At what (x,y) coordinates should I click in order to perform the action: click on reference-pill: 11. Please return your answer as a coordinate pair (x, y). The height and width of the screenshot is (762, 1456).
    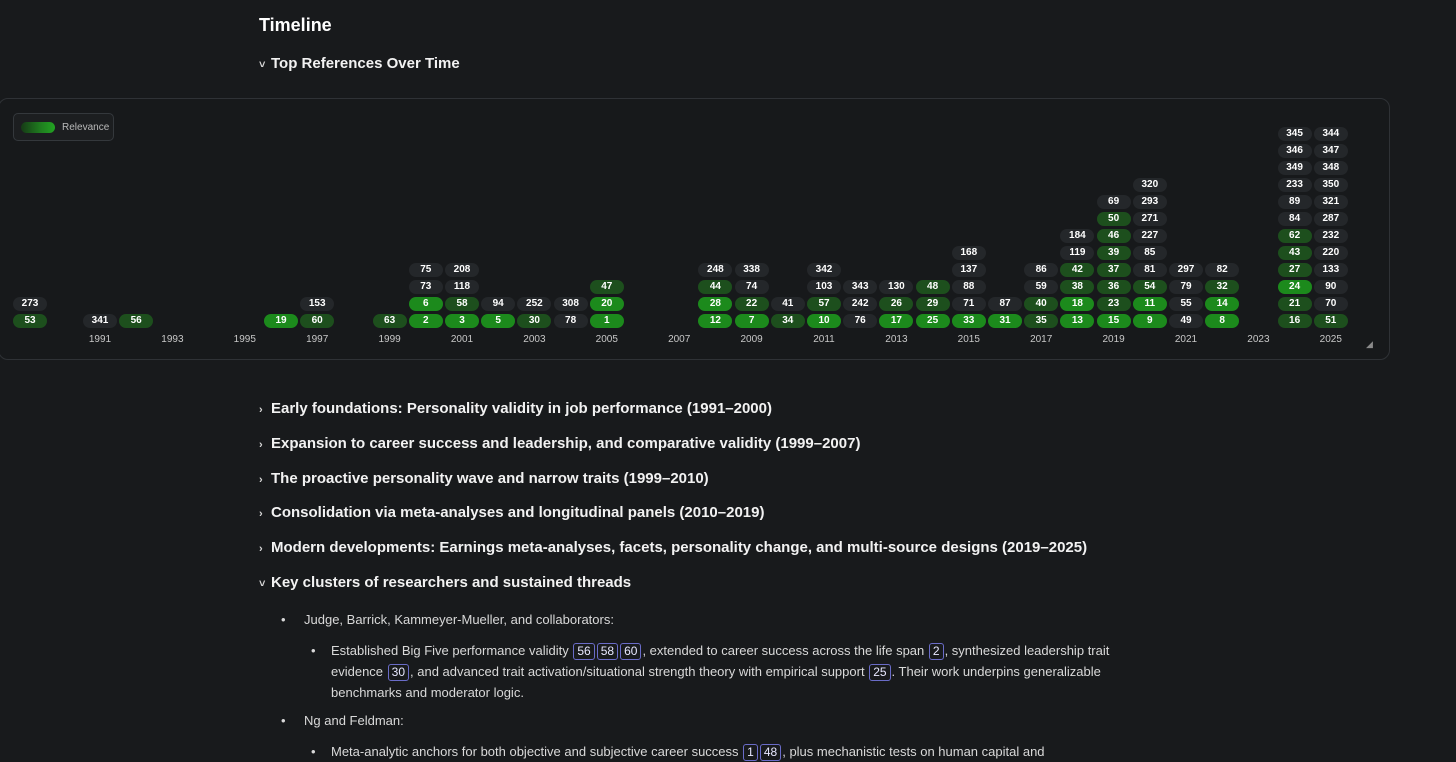
    Looking at the image, I should click on (1149, 304).